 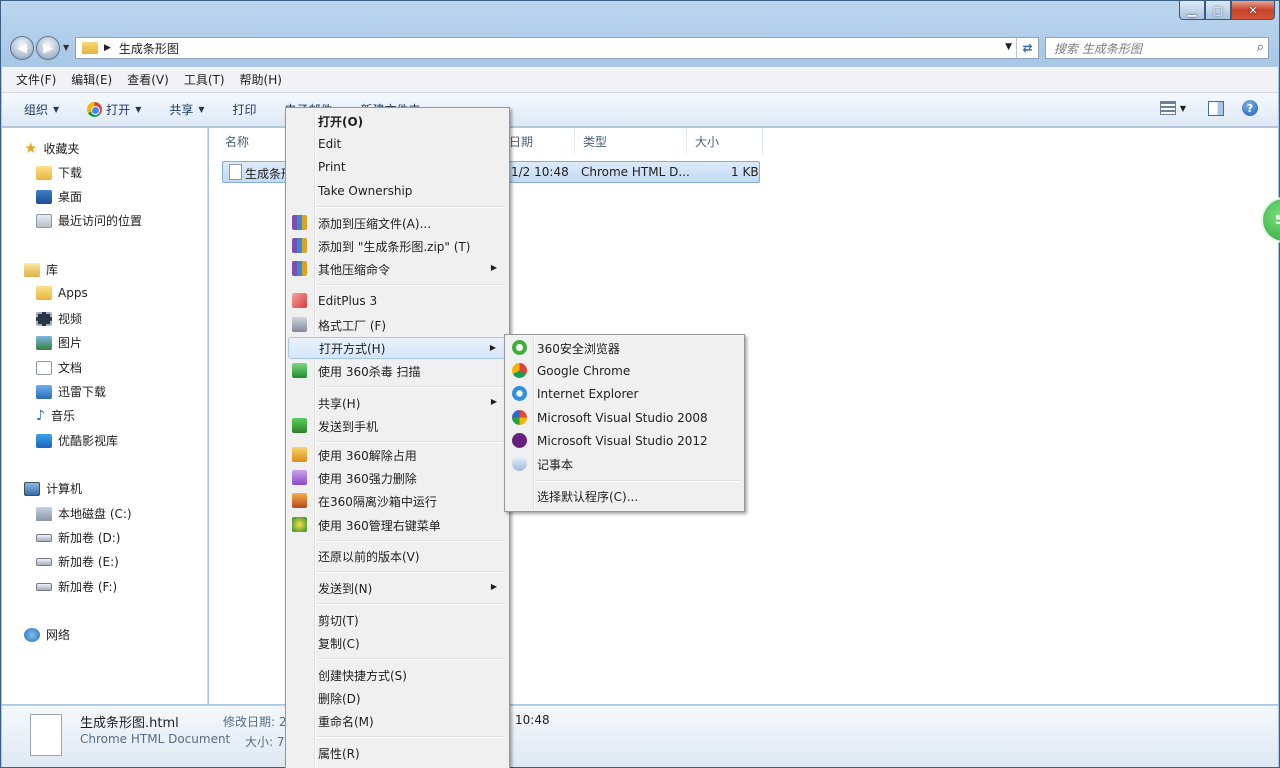 I want to click on ctx-unlock-360: 使用 360解除占用, so click(x=397, y=455).